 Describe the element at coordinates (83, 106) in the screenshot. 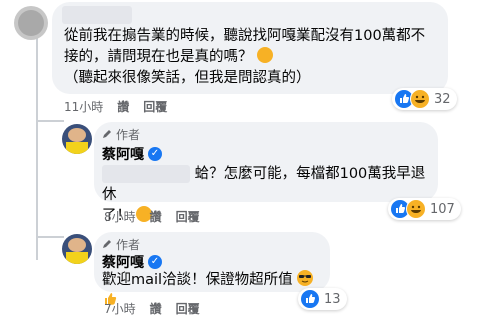

I see `timestamp: 11小時` at that location.